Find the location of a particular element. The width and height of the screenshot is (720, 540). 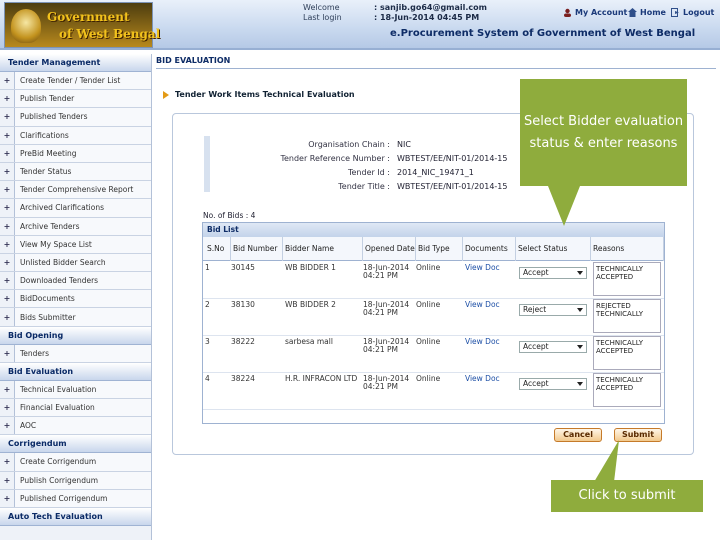

user-icon is located at coordinates (567, 12).